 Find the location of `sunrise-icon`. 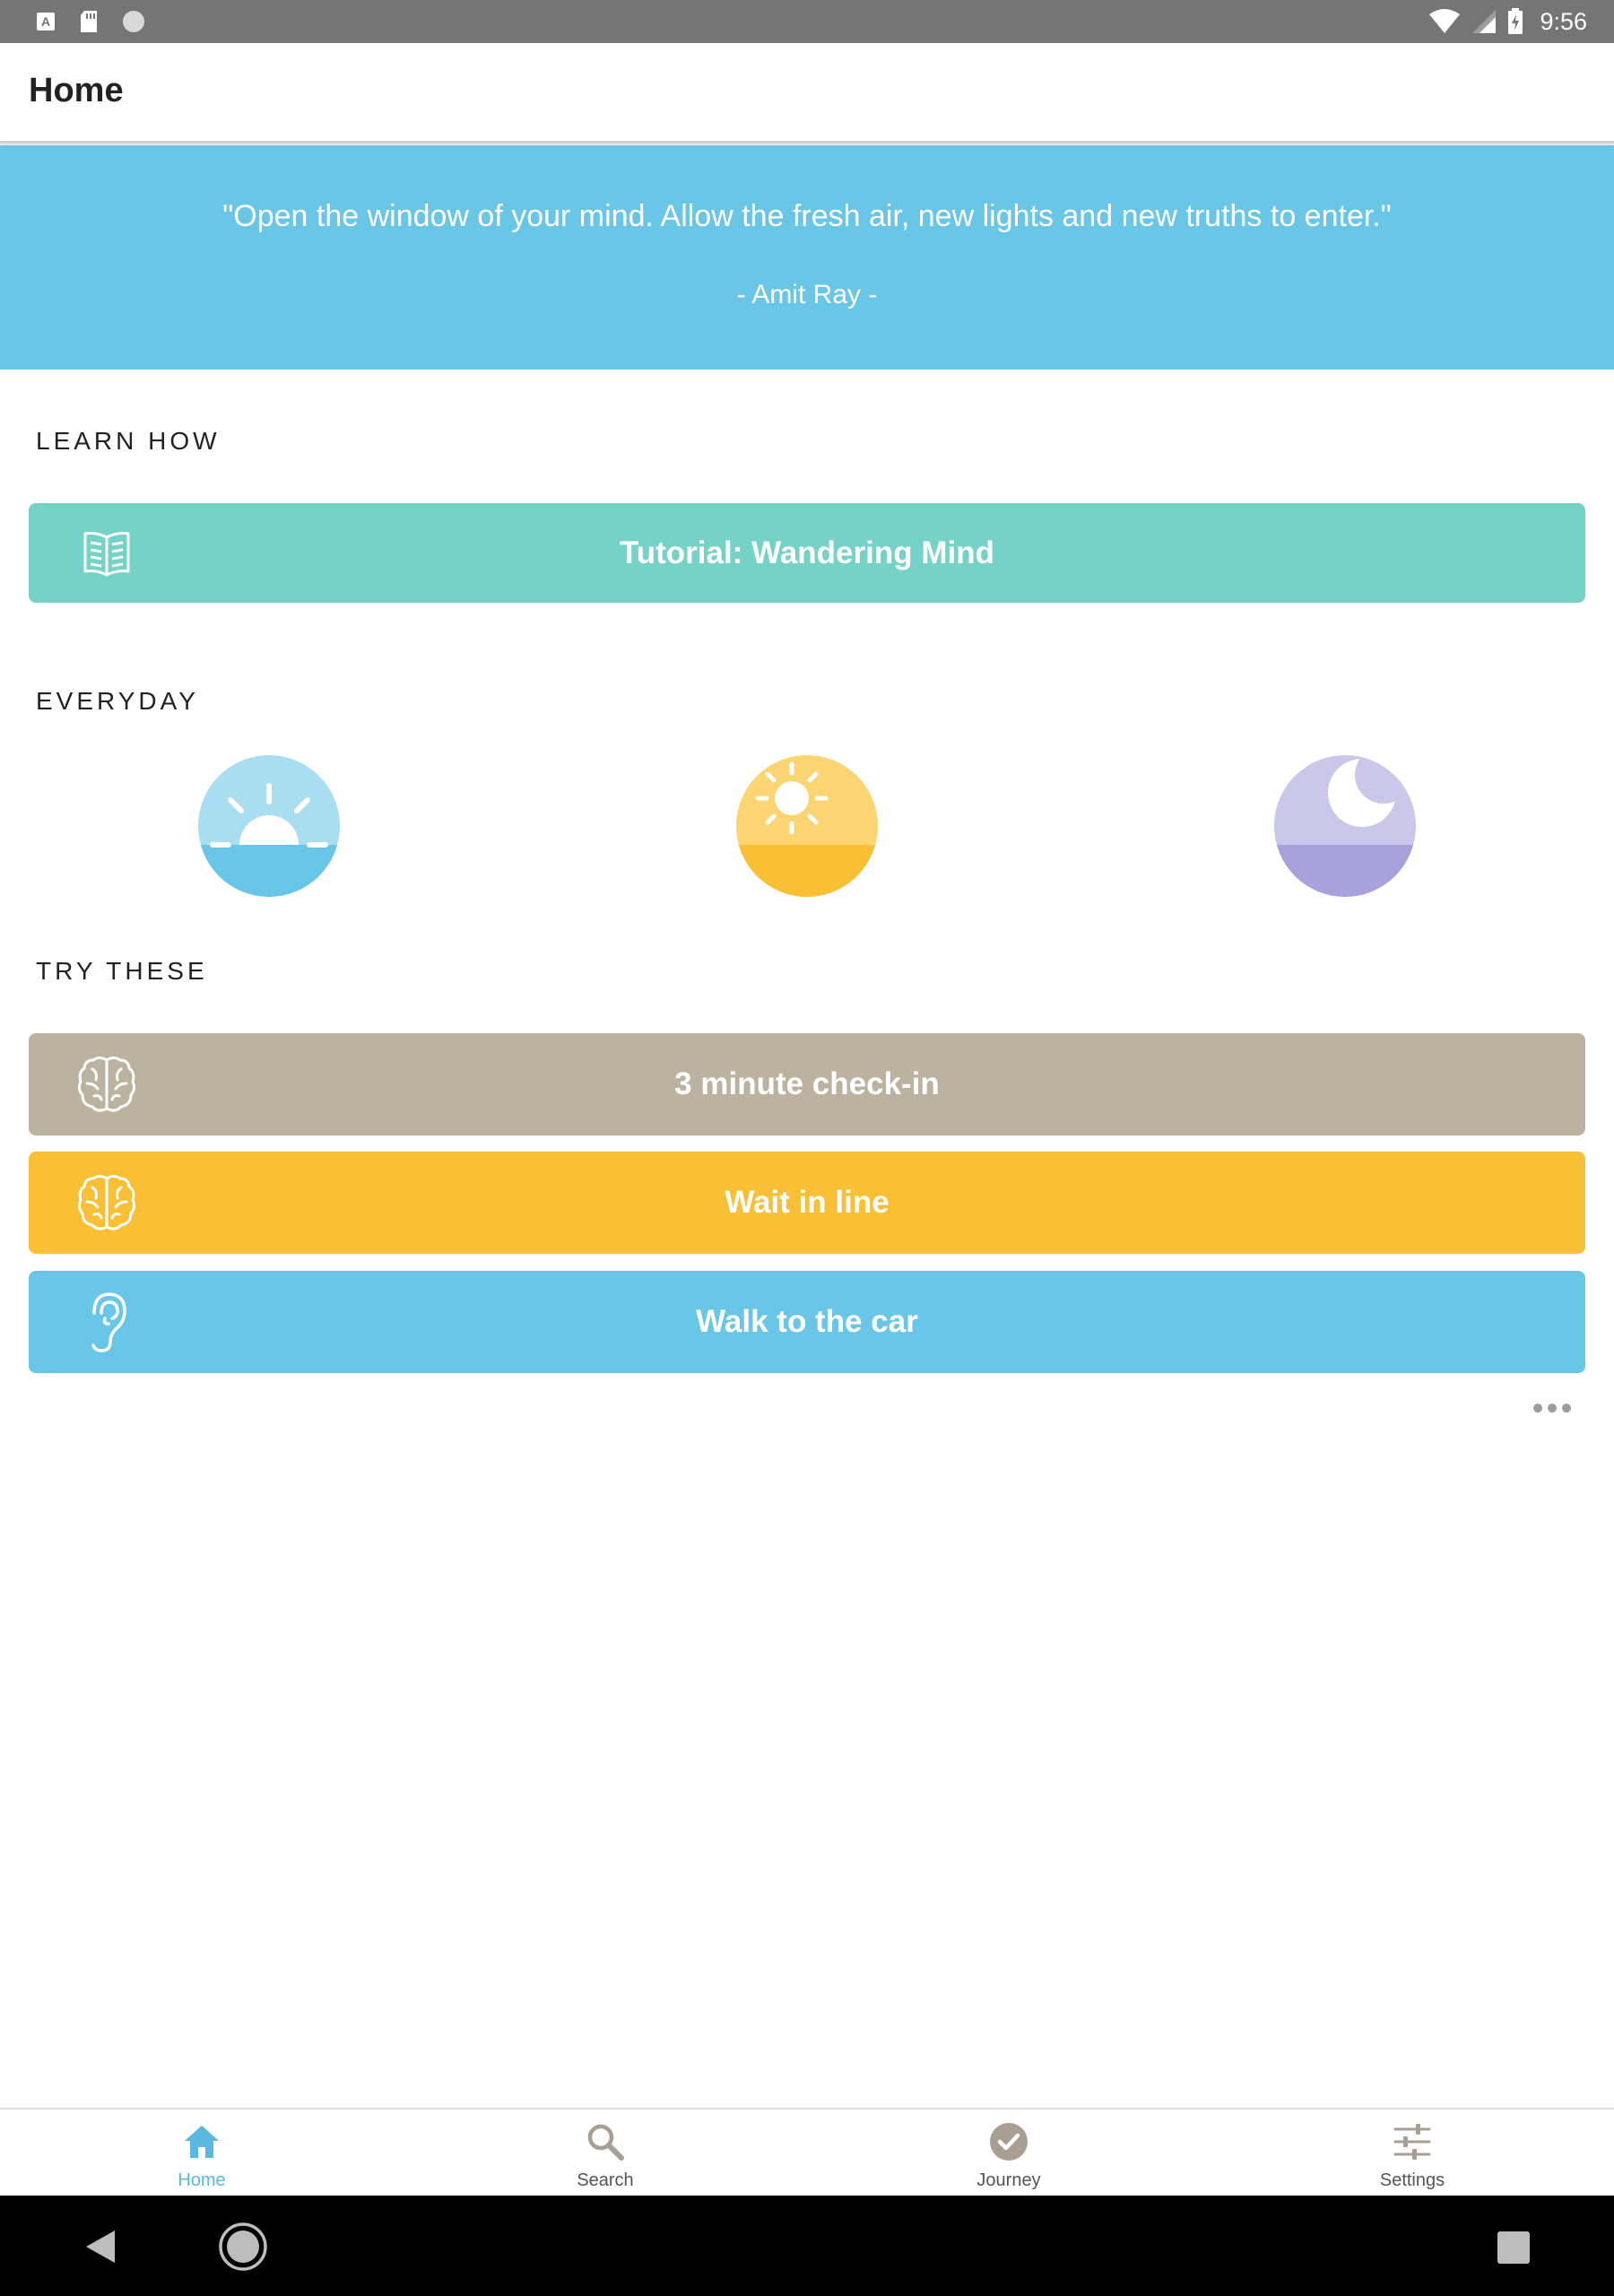

sunrise-icon is located at coordinates (269, 826).